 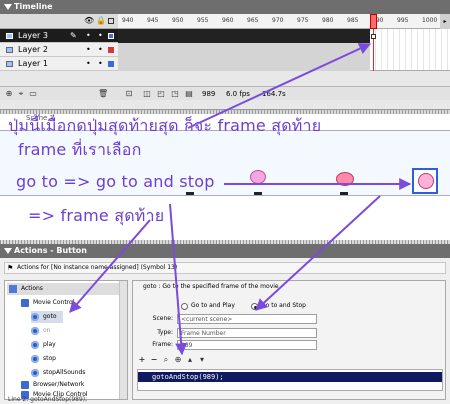 What do you see at coordinates (129, 94) in the screenshot?
I see `center-frame-icon: ⊡` at bounding box center [129, 94].